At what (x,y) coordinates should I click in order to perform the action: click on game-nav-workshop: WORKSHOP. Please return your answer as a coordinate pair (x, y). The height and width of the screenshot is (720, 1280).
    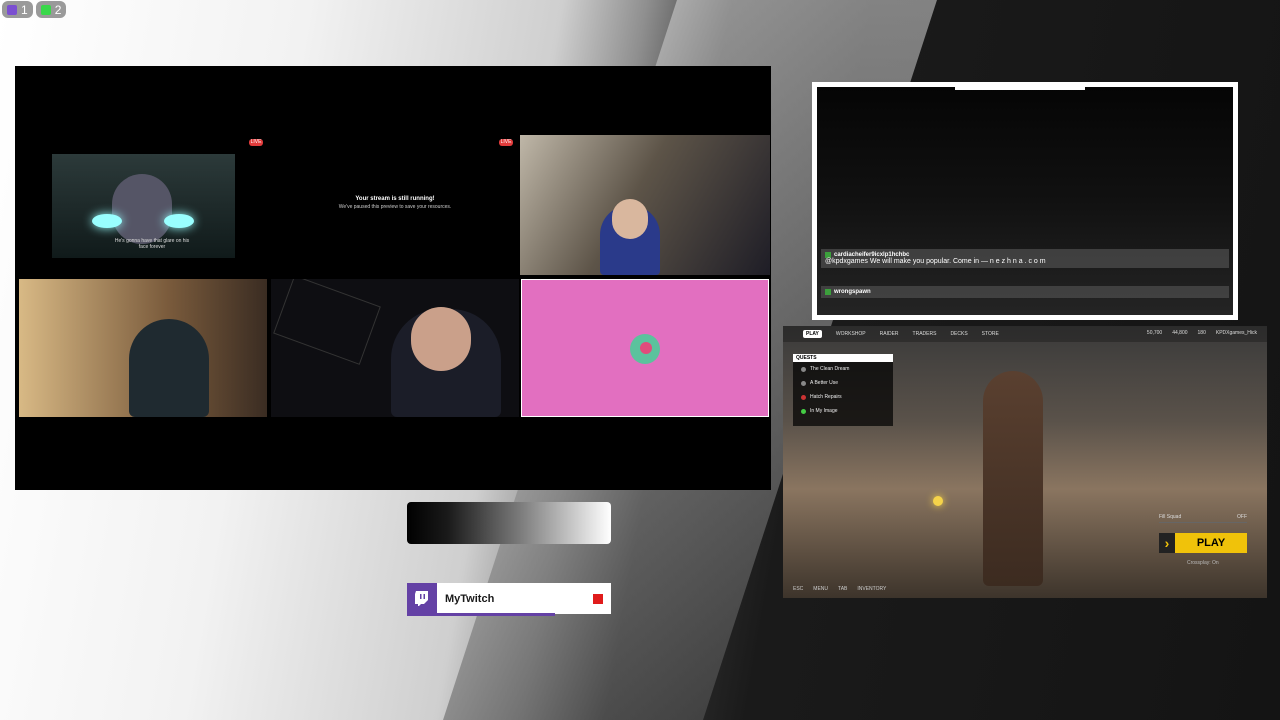
    Looking at the image, I should click on (851, 334).